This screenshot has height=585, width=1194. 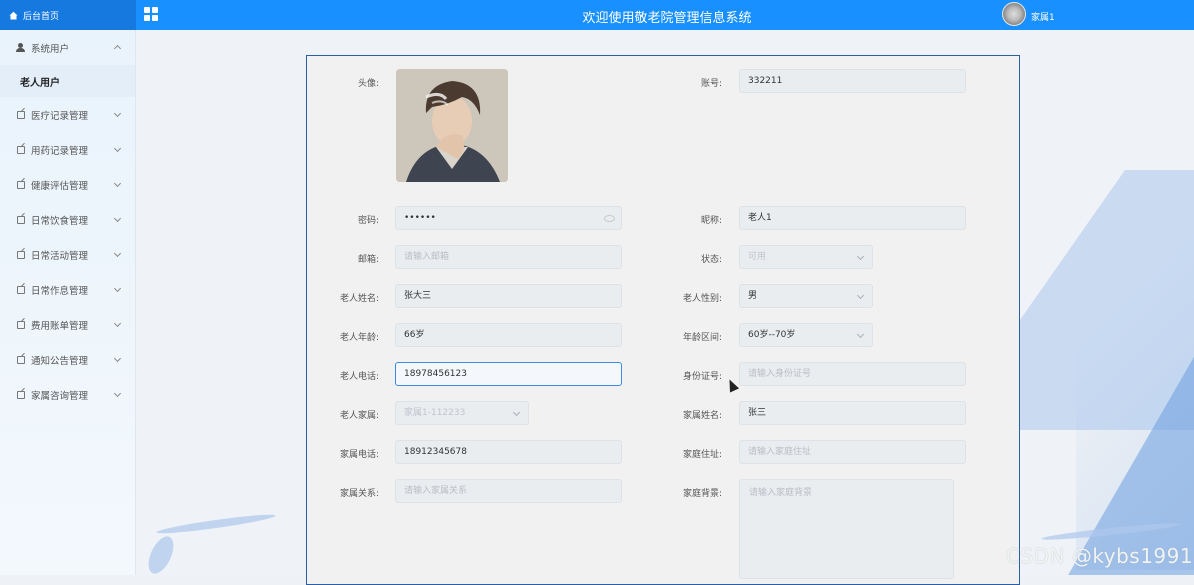 What do you see at coordinates (151, 14) in the screenshot?
I see `grid-menu-icon` at bounding box center [151, 14].